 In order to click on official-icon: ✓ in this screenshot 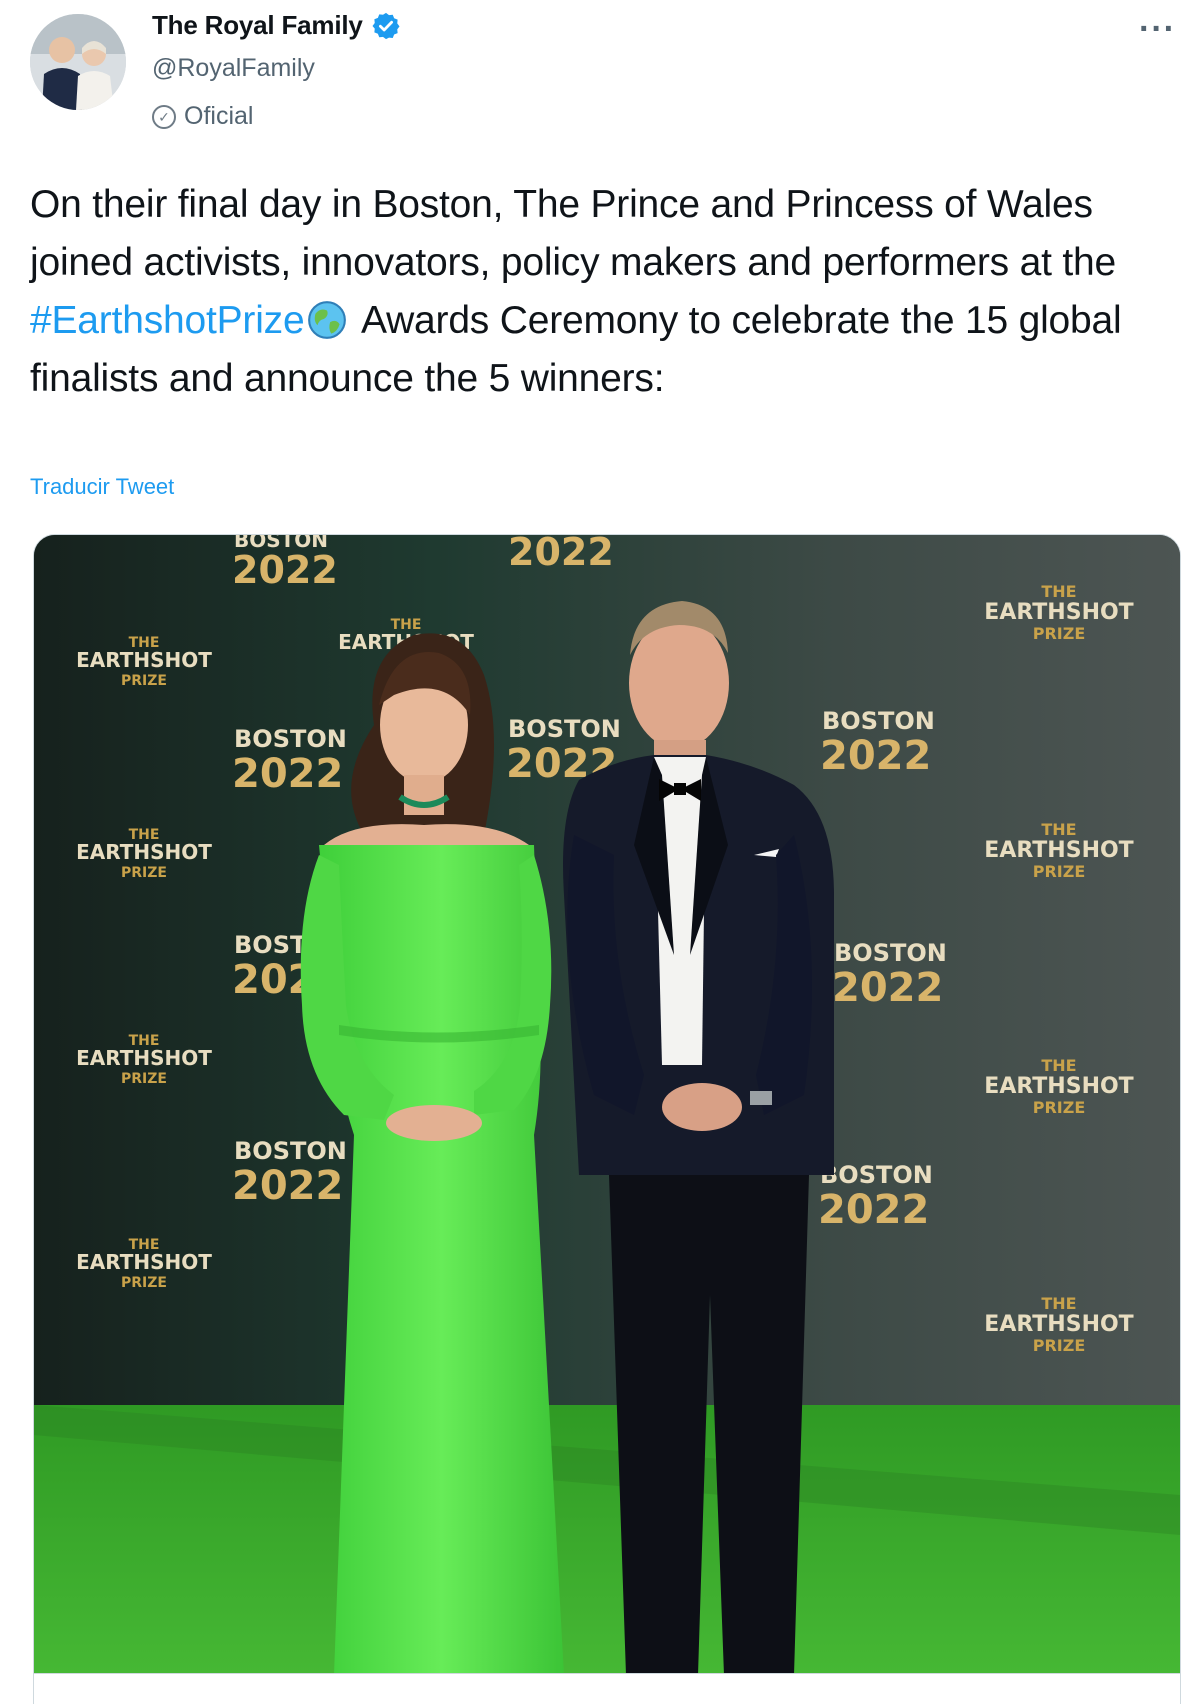, I will do `click(164, 116)`.